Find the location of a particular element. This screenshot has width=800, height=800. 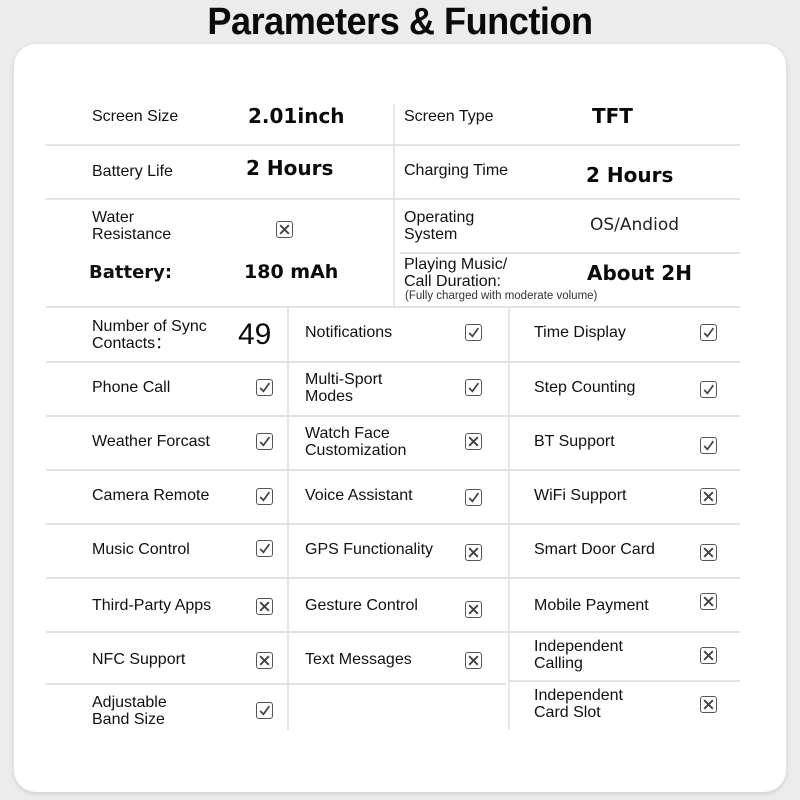

battery-value: 180 mAh is located at coordinates (291, 272).